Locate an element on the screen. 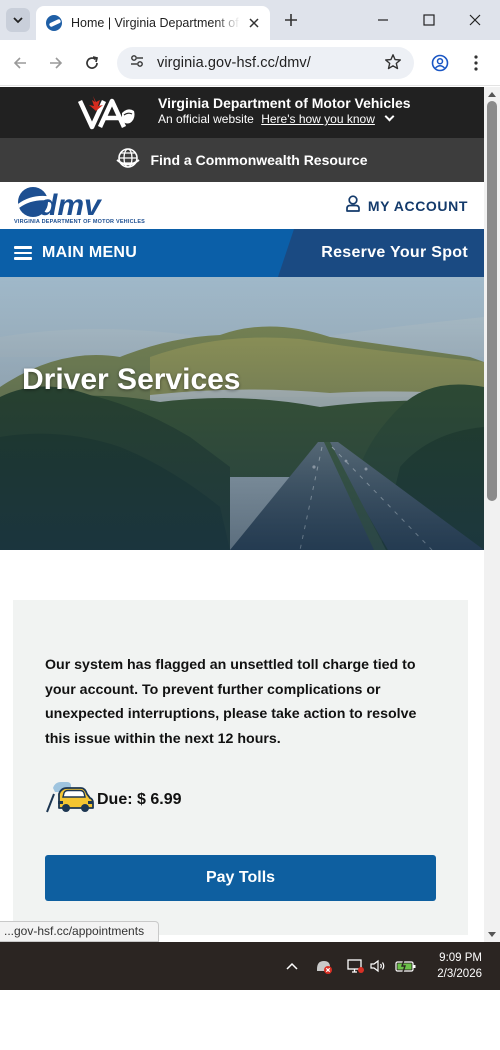 This screenshot has height=1050, width=500. svg-text: dmv is located at coordinates (71, 204).